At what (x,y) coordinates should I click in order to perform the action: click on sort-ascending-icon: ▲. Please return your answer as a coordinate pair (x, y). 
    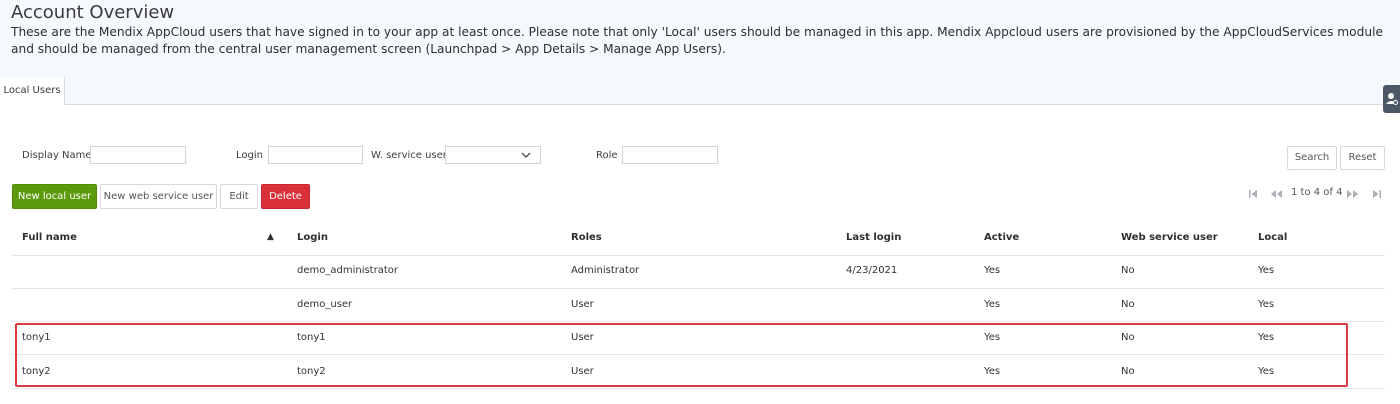
    Looking at the image, I should click on (270, 237).